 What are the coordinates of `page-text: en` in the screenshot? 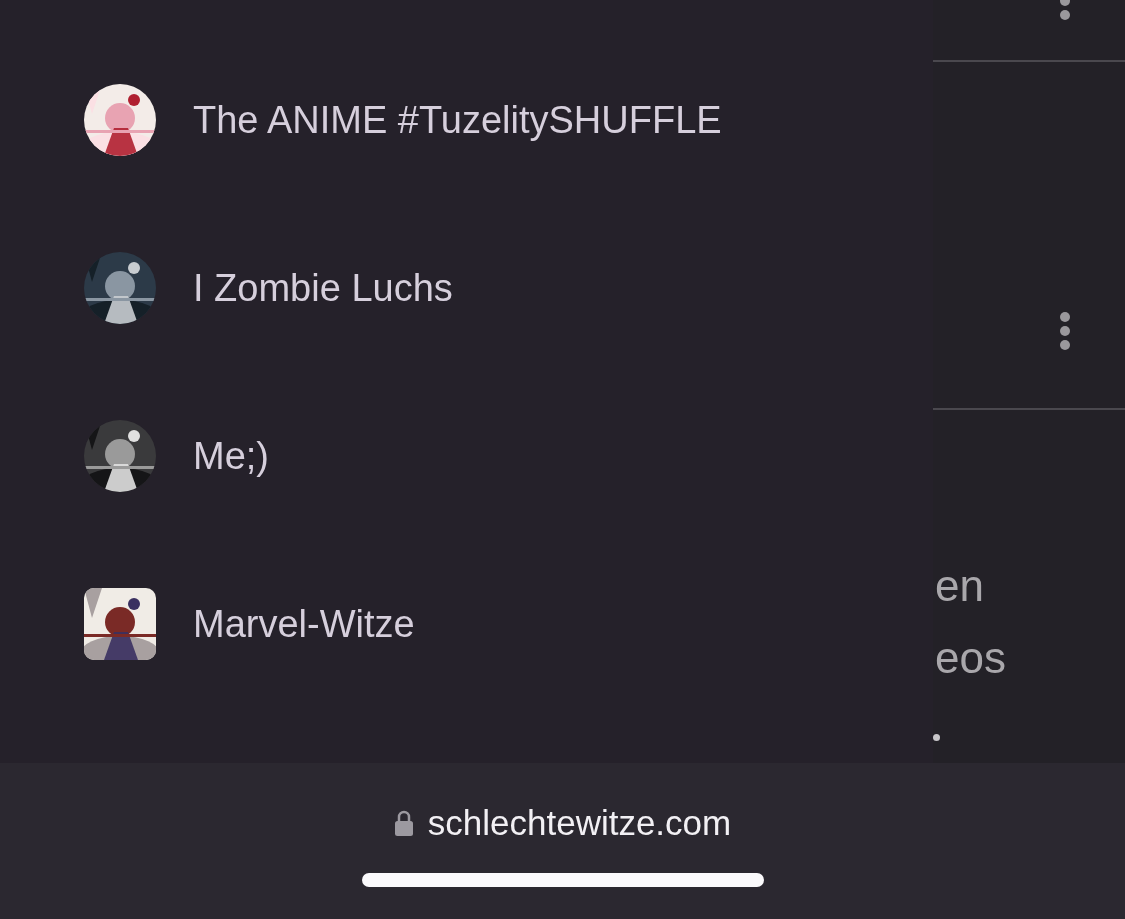 It's located at (959, 586).